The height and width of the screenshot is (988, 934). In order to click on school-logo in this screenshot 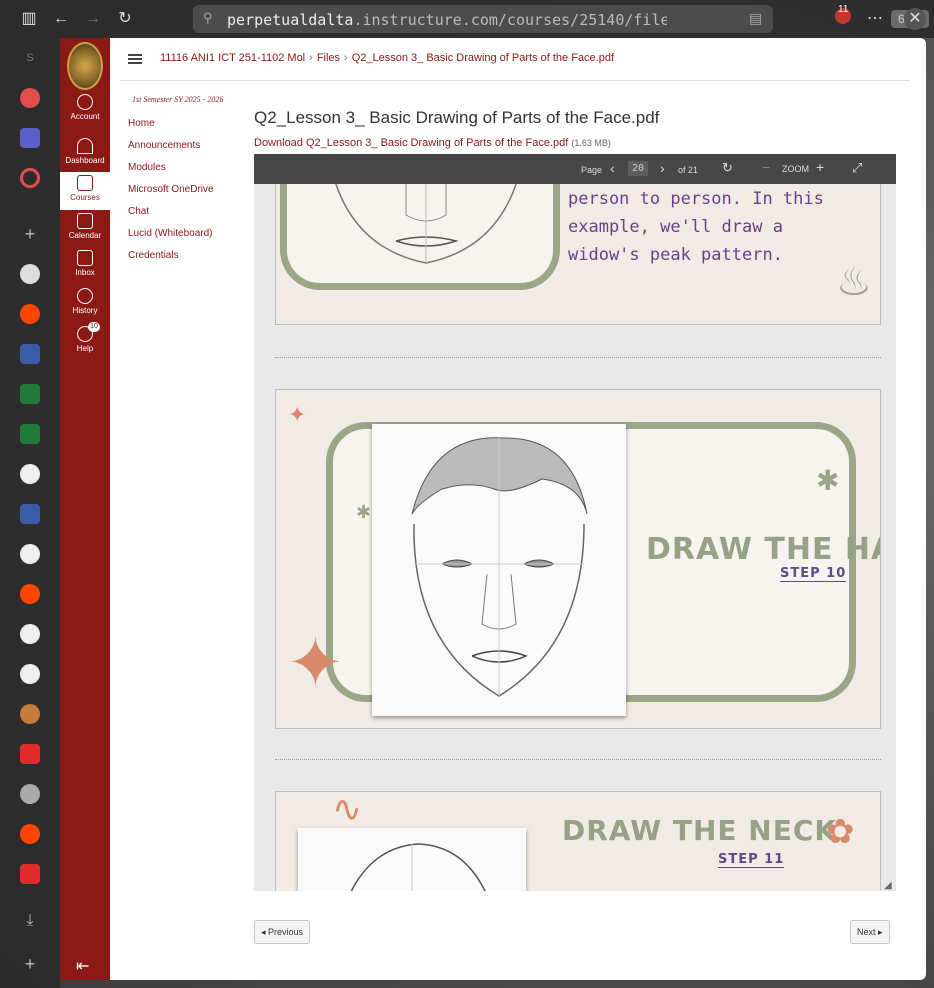, I will do `click(85, 66)`.